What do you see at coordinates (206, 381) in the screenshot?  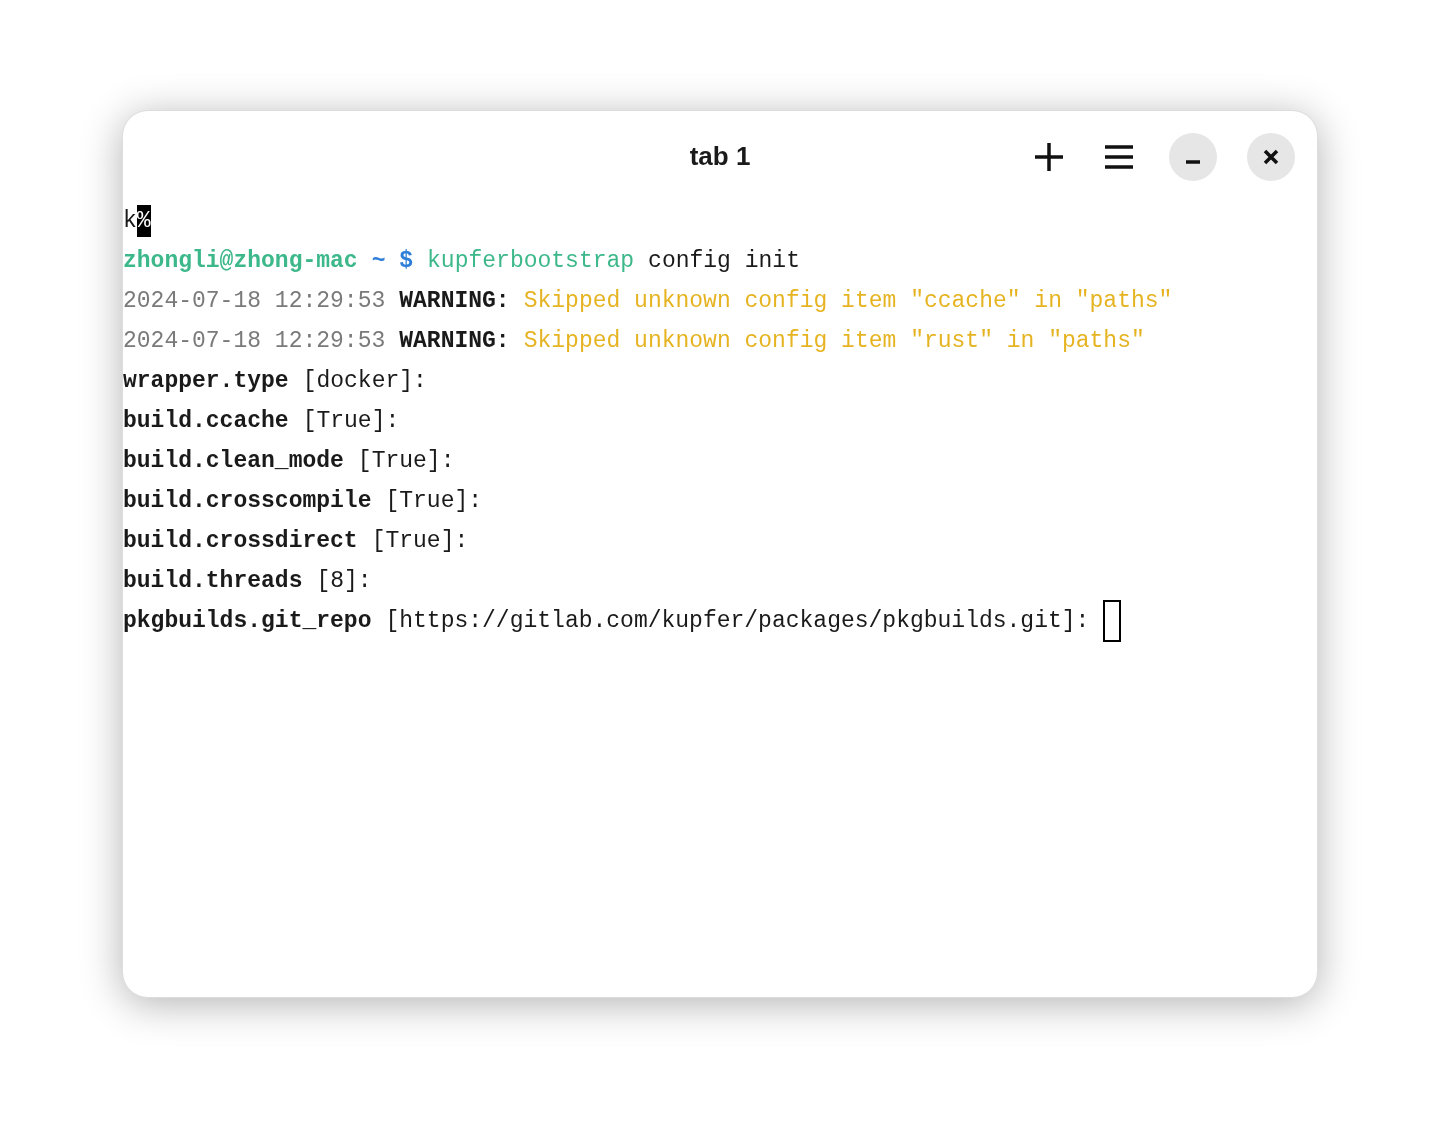 I see `terminal-label: wrapper.type` at bounding box center [206, 381].